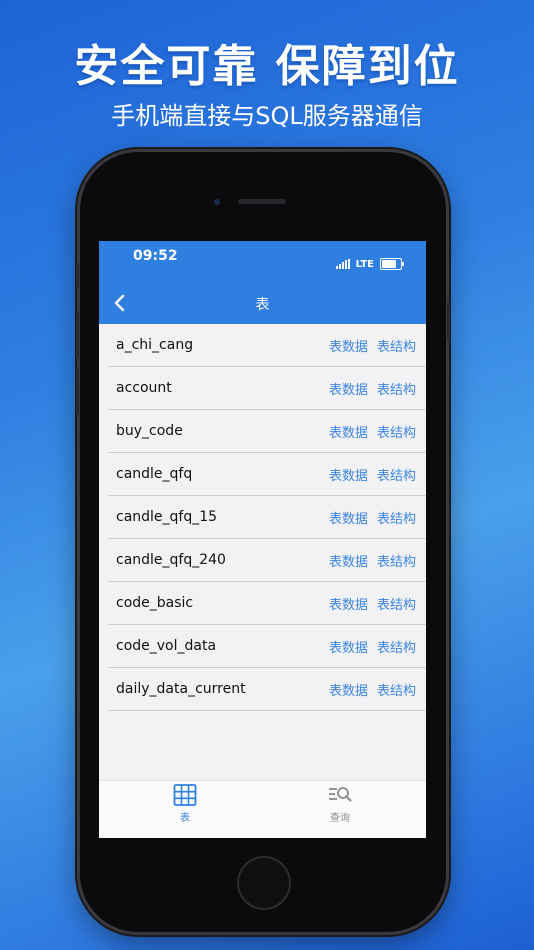 The image size is (534, 950). Describe the element at coordinates (267, 517) in the screenshot. I see `table-row: candle_qfq_15 表数据 表结构` at that location.